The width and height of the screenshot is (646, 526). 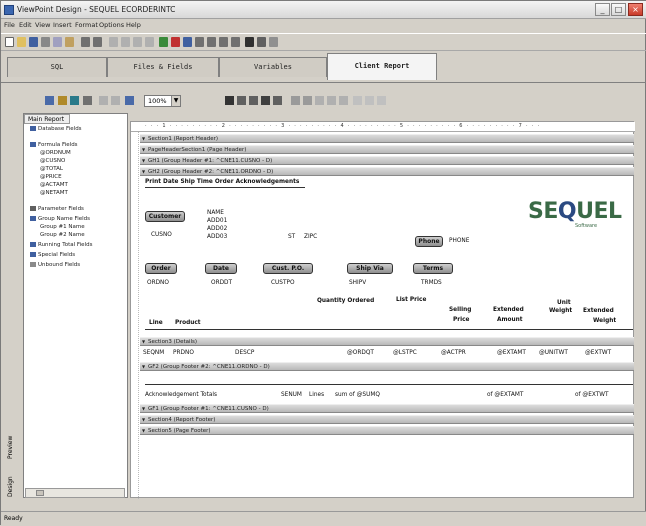 I want to click on underline-icon, so click(x=343, y=100).